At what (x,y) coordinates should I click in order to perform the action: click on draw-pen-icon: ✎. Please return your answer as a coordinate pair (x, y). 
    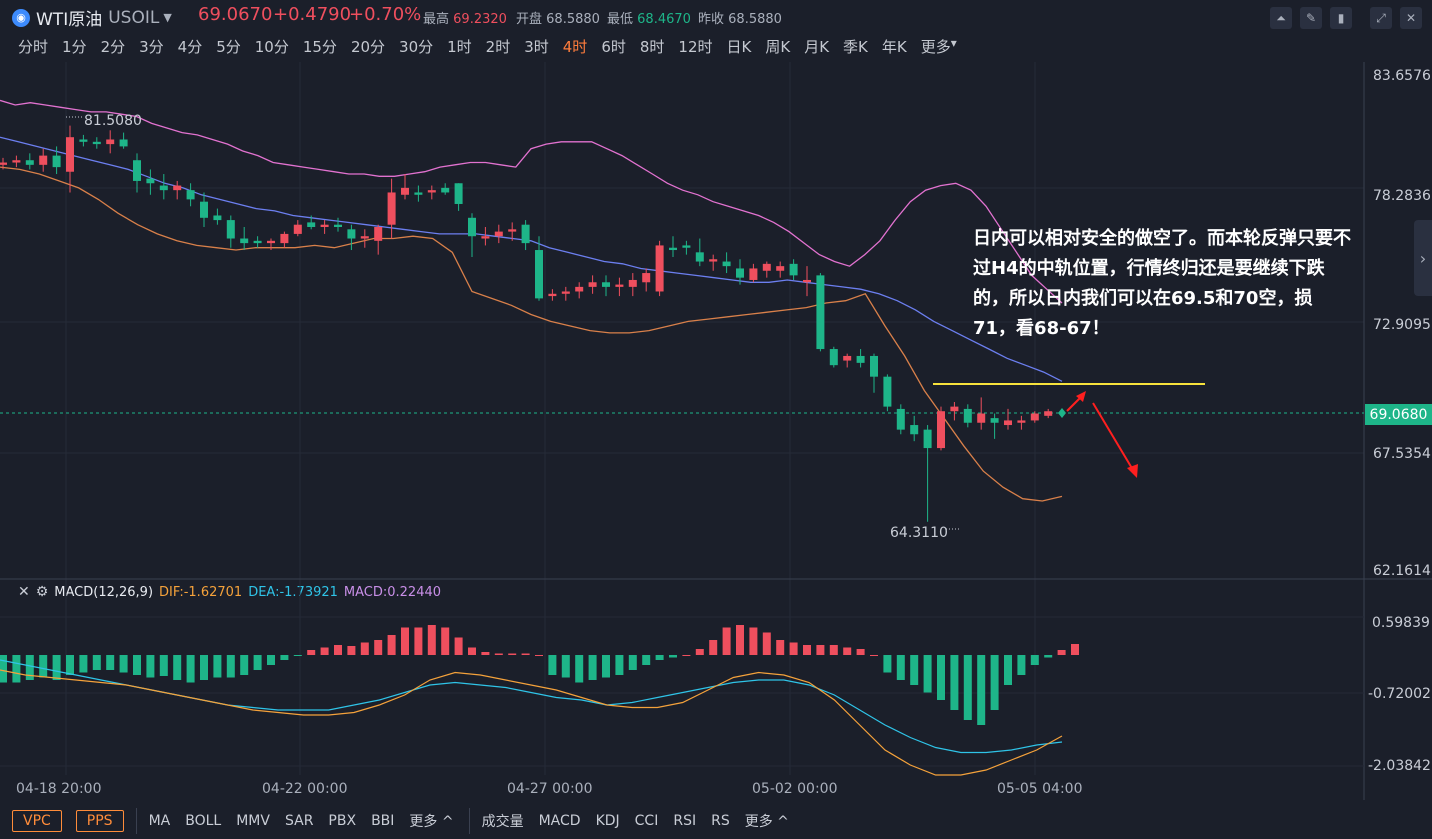
    Looking at the image, I should click on (1311, 18).